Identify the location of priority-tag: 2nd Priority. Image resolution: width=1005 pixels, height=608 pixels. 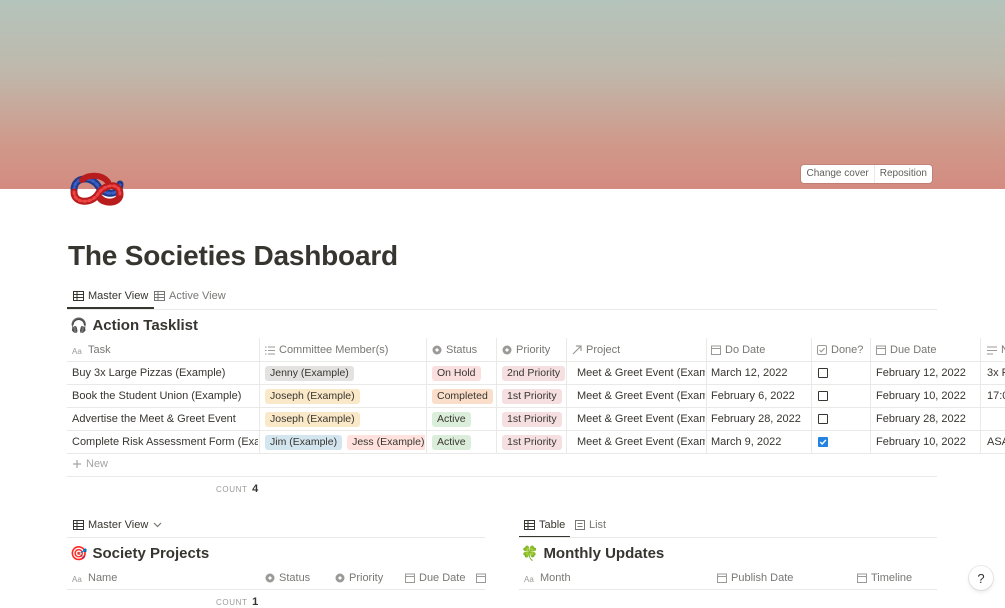
(534, 373).